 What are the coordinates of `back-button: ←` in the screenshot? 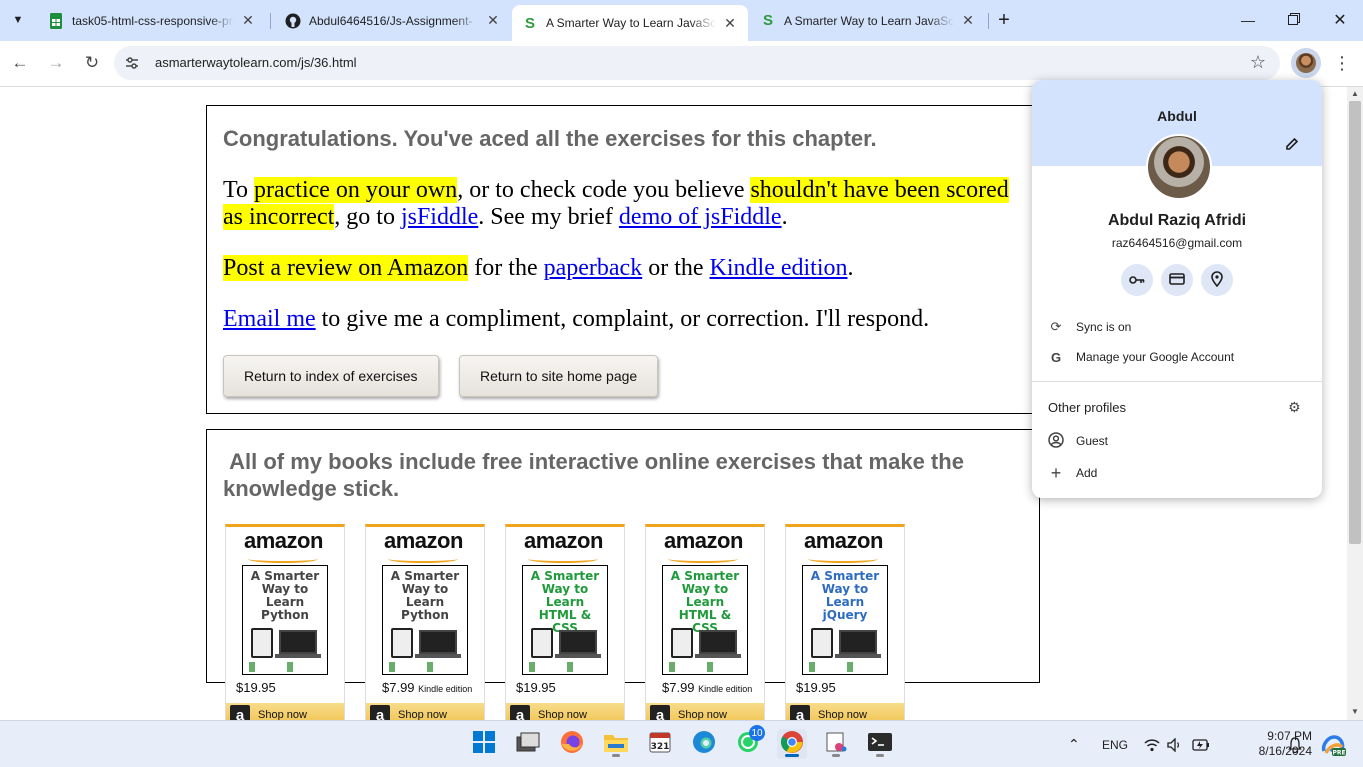 It's located at (20, 63).